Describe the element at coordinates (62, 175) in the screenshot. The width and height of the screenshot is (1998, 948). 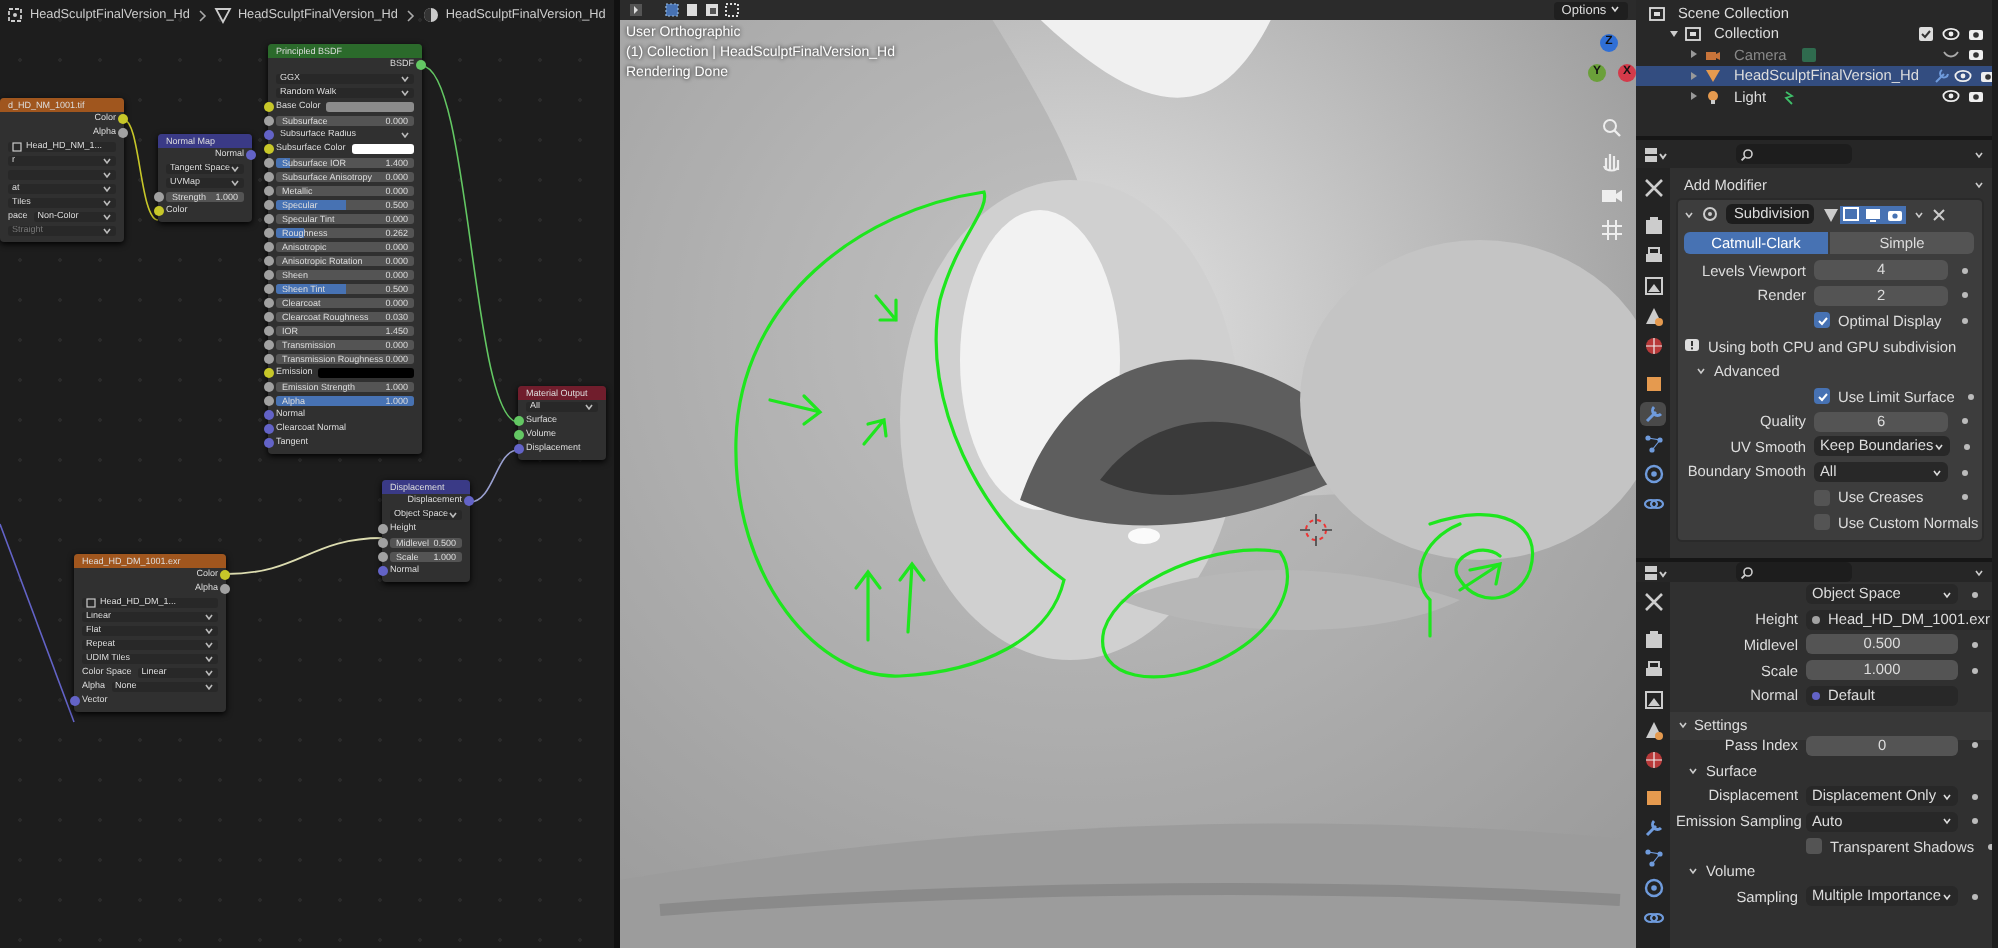
I see `node-dropdown` at that location.